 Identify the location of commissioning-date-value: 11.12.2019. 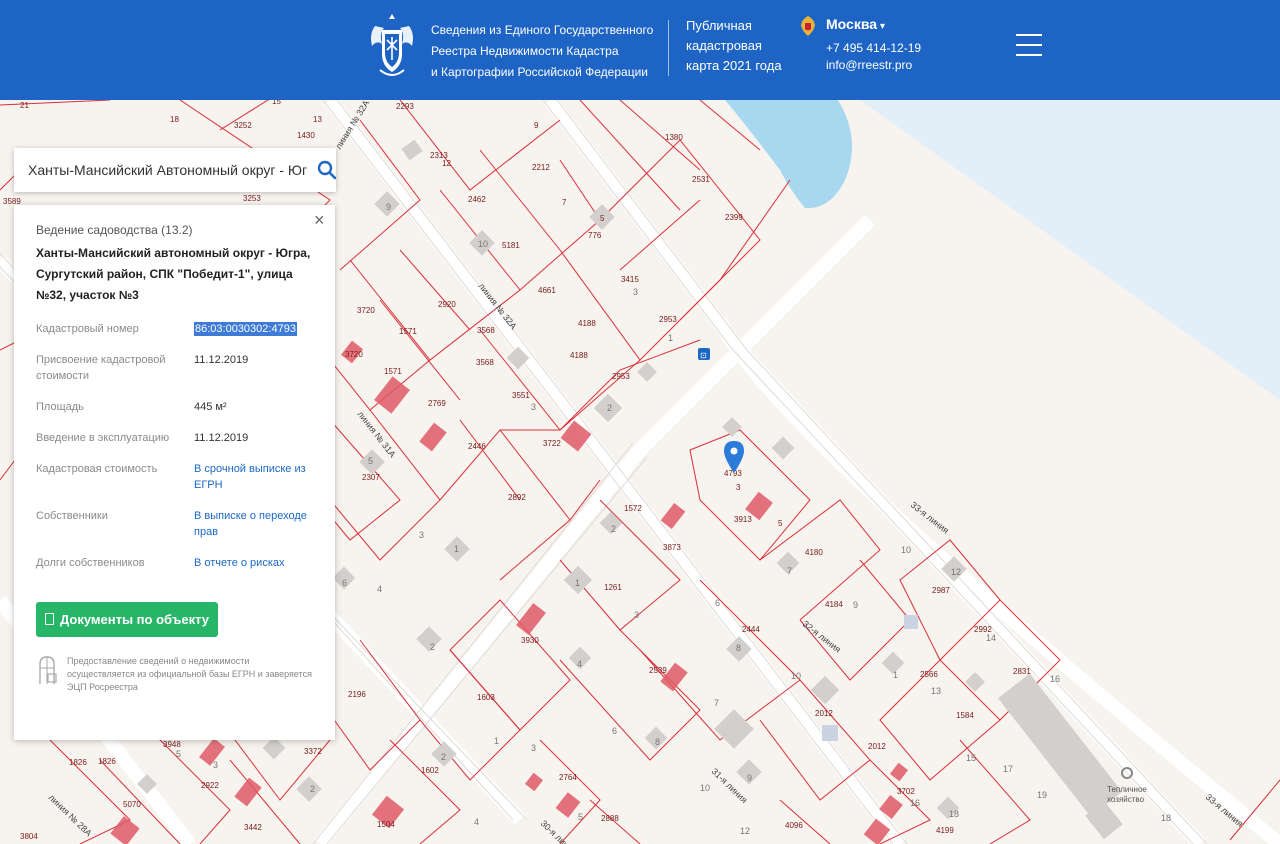
(221, 438).